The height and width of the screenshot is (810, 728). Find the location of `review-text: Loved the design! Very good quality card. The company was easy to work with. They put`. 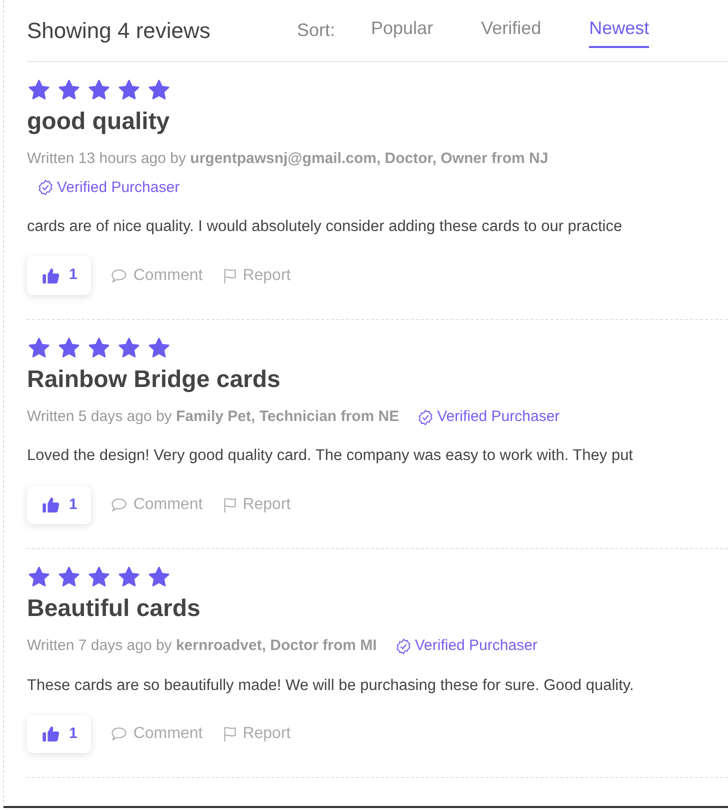

review-text: Loved the design! Very good quality card. The company was easy to work with. They put is located at coordinates (330, 456).